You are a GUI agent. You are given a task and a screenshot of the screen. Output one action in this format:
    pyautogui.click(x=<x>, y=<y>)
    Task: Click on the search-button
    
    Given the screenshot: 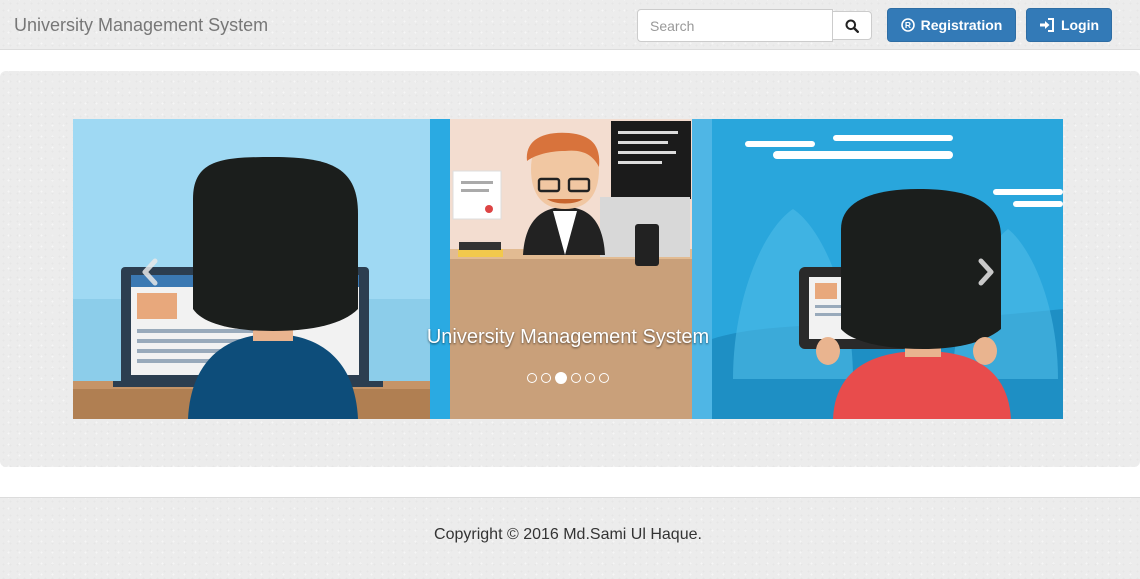 What is the action you would take?
    pyautogui.click(x=852, y=25)
    